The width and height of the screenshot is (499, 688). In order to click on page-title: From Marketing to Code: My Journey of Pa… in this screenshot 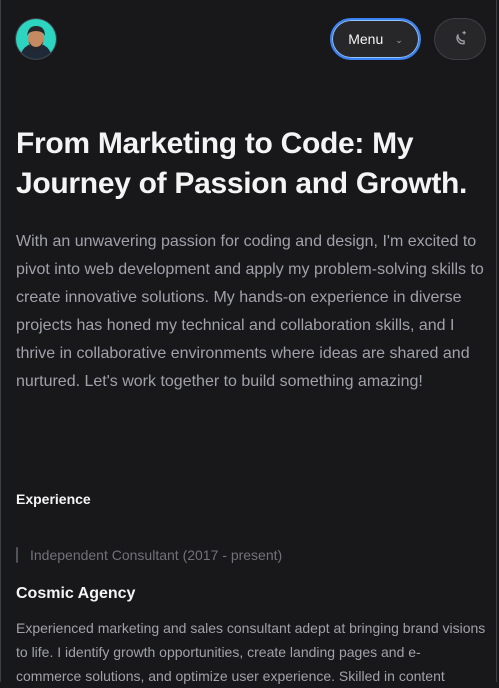, I will do `click(242, 163)`.